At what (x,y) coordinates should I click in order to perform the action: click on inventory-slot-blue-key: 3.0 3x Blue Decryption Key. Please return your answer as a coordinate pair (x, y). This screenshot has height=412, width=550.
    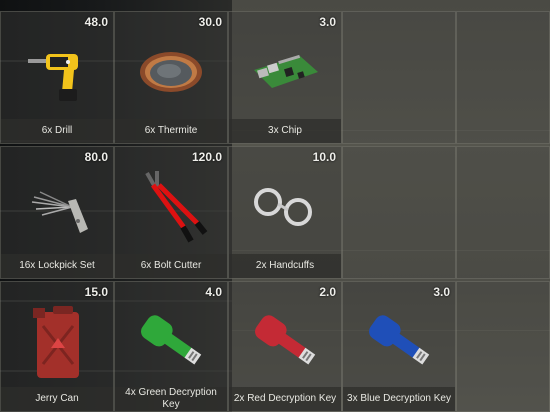
    Looking at the image, I should click on (399, 346).